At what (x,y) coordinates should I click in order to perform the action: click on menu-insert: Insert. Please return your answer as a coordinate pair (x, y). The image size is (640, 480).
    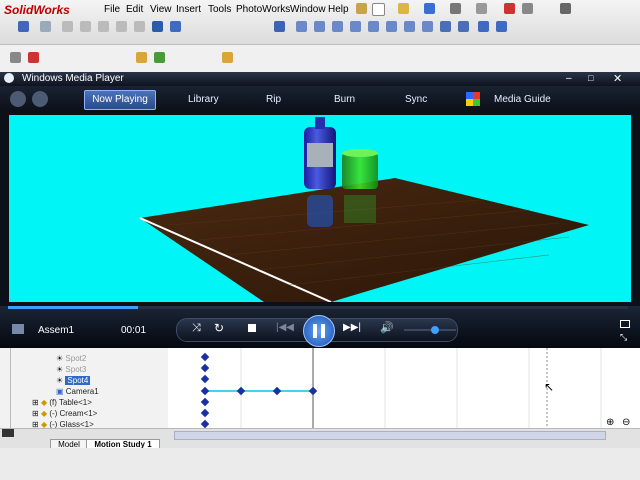
    Looking at the image, I should click on (188, 9).